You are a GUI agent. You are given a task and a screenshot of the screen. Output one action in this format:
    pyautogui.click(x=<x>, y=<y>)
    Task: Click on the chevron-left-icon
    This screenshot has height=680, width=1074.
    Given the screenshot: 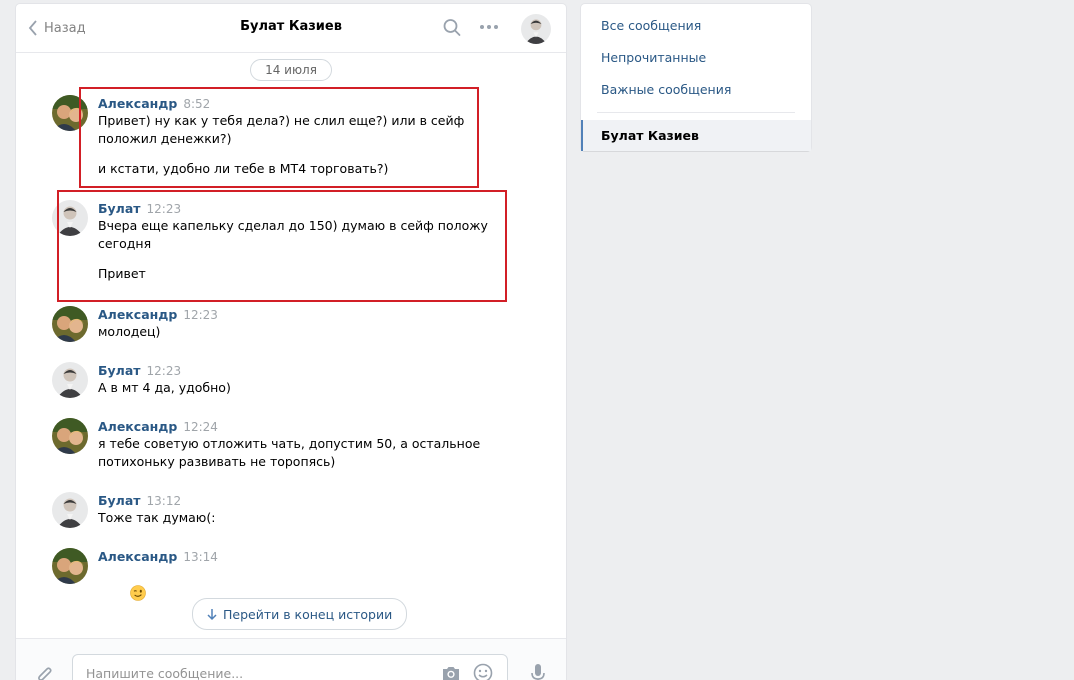 What is the action you would take?
    pyautogui.click(x=32, y=28)
    